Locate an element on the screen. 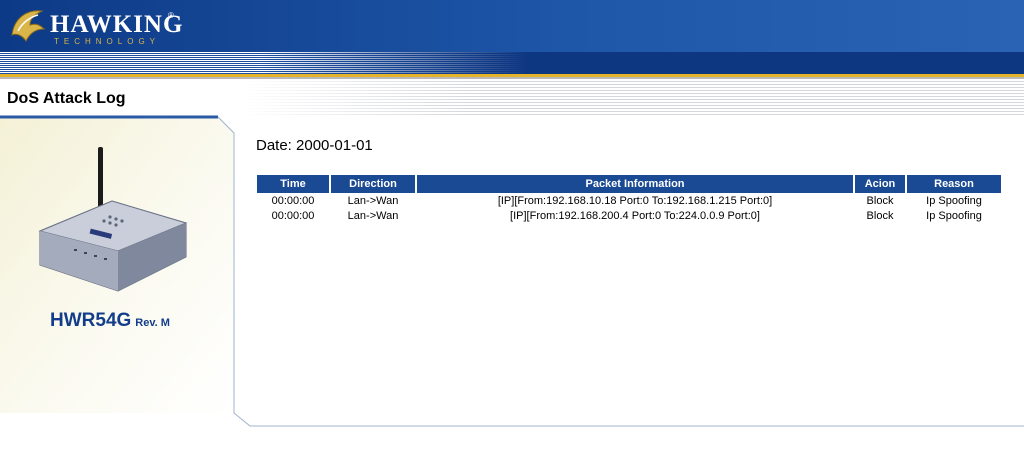  column-header-reason: Reason is located at coordinates (954, 184).